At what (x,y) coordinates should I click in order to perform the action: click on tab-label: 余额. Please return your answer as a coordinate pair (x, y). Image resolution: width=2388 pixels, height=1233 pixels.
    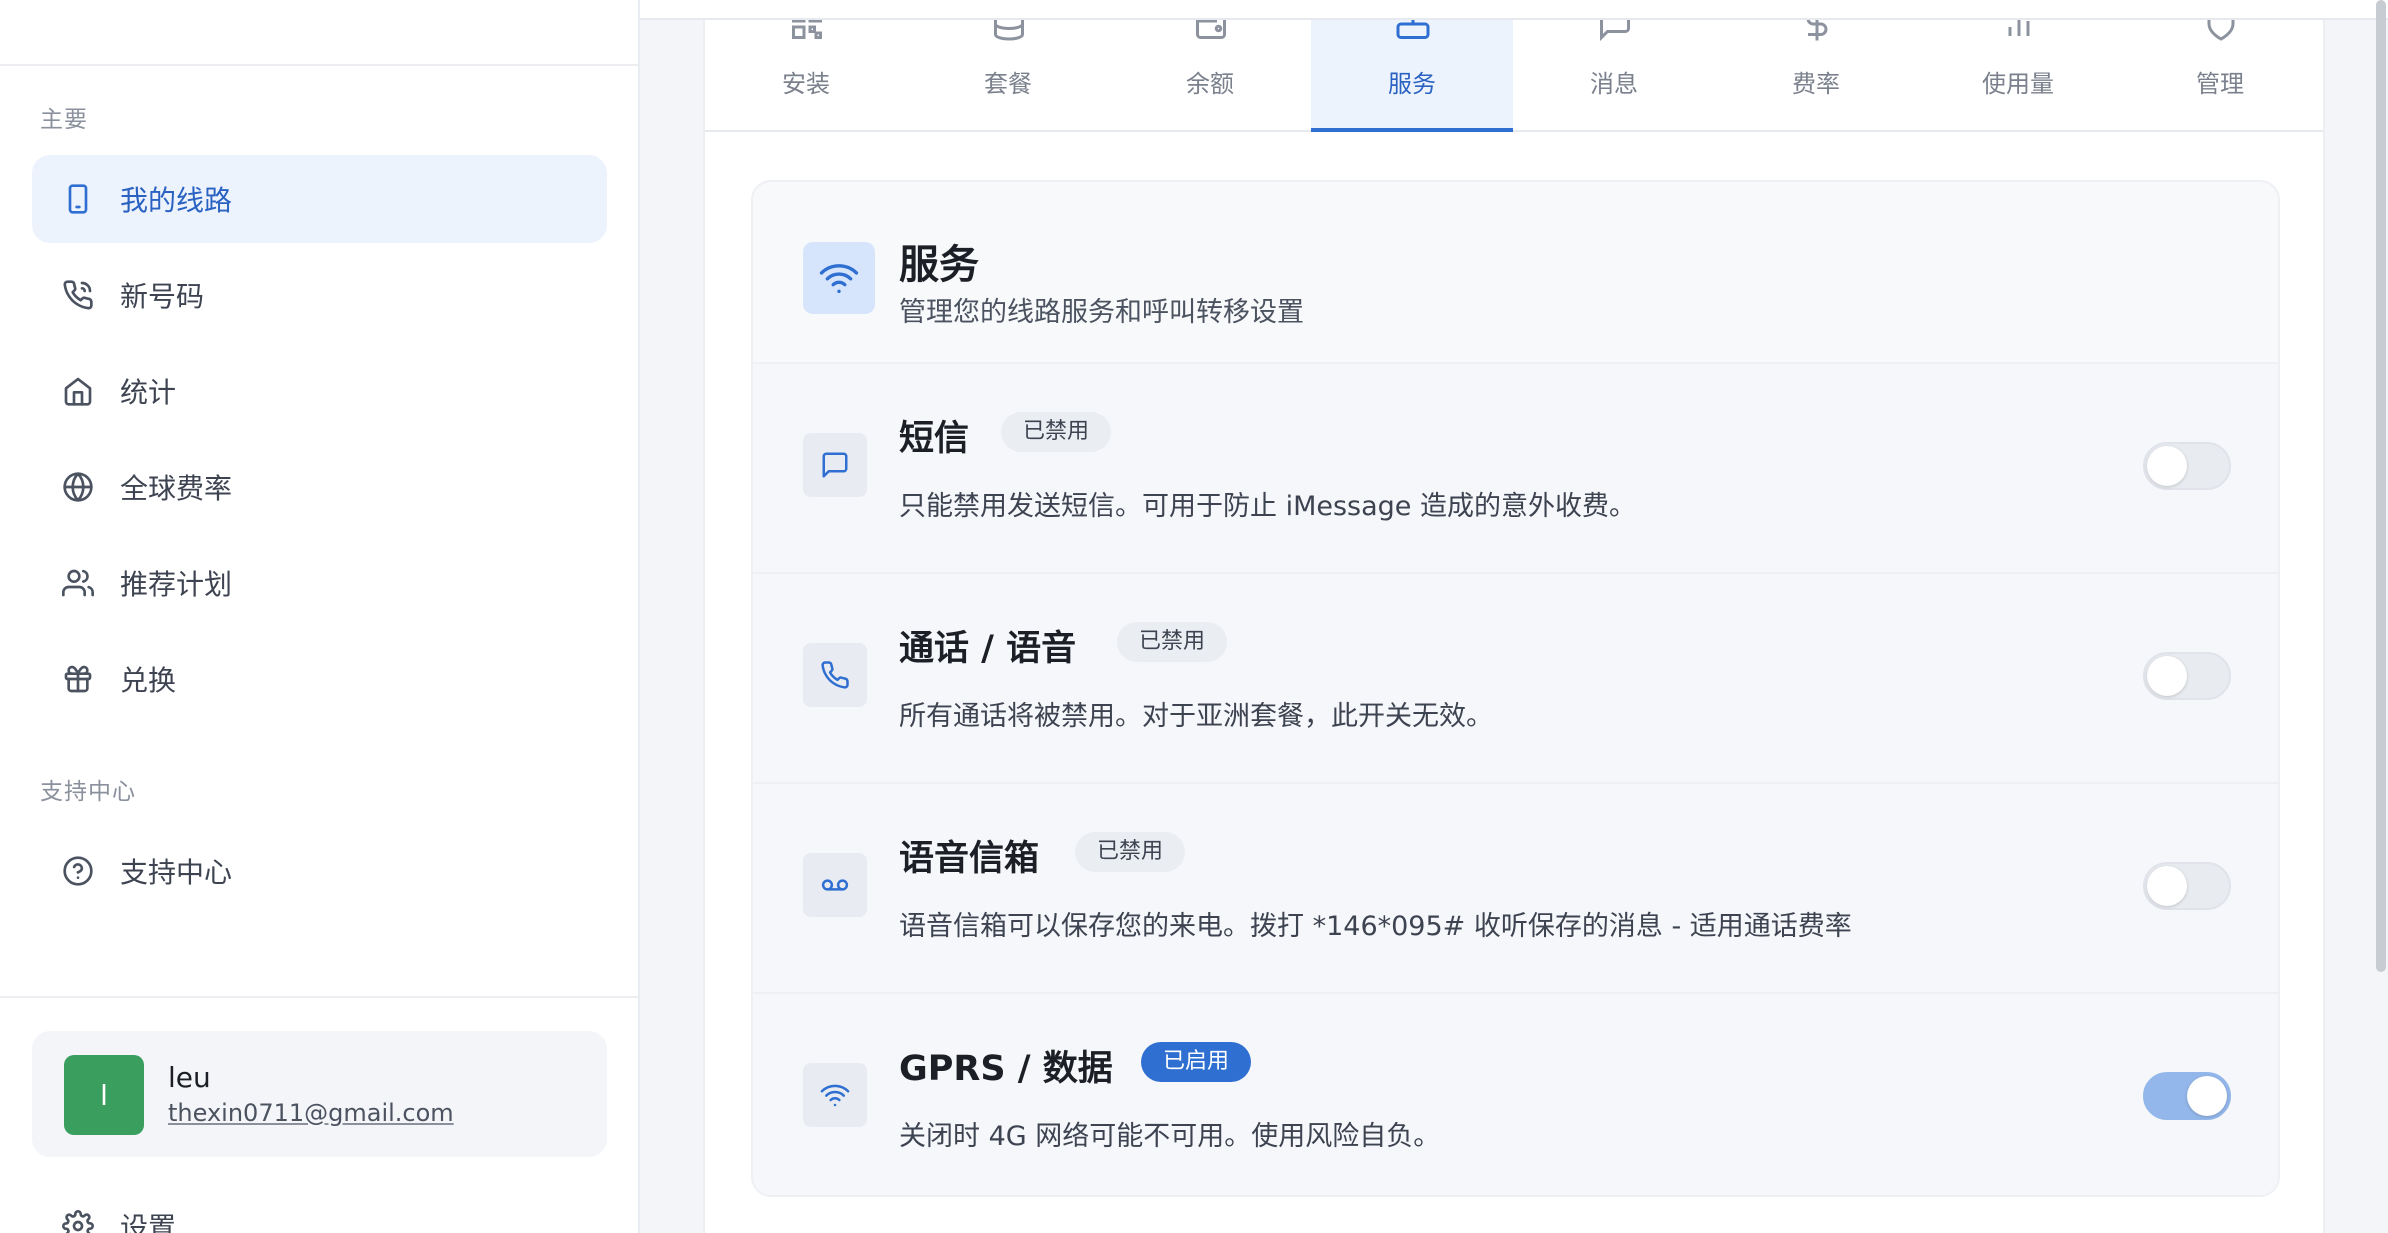
    Looking at the image, I should click on (1210, 84).